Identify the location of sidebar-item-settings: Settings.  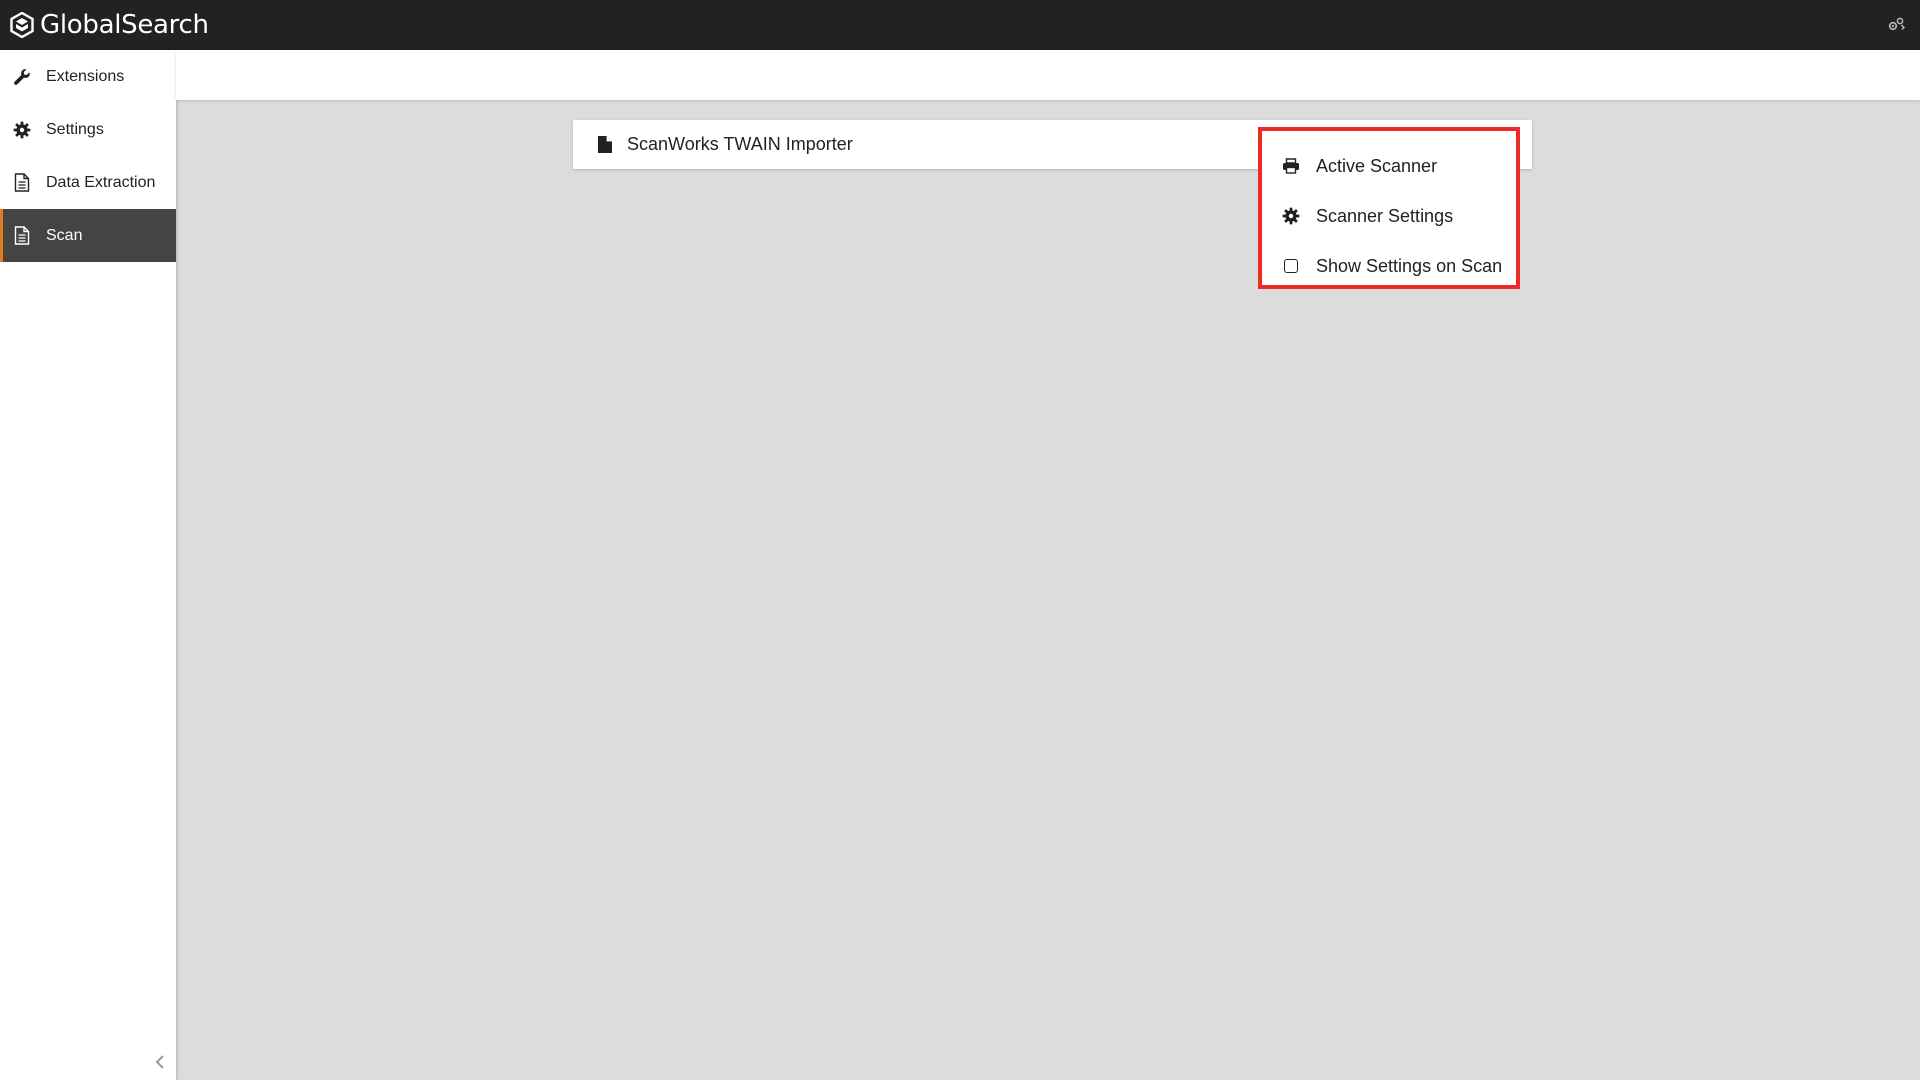
(88, 129).